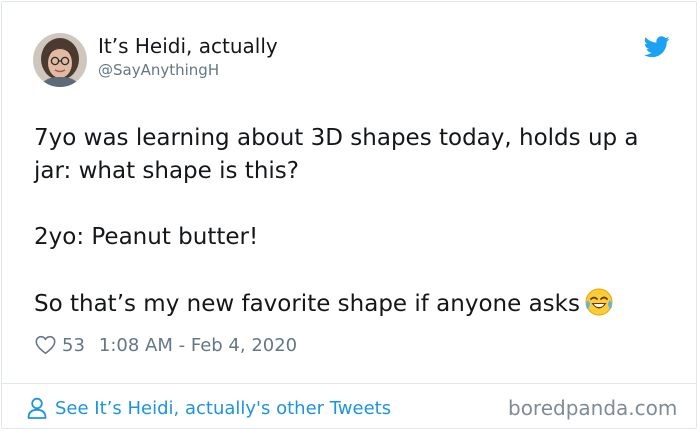 The width and height of the screenshot is (700, 431). I want to click on tweet-line: 2yo: Peanut butter!, so click(146, 237).